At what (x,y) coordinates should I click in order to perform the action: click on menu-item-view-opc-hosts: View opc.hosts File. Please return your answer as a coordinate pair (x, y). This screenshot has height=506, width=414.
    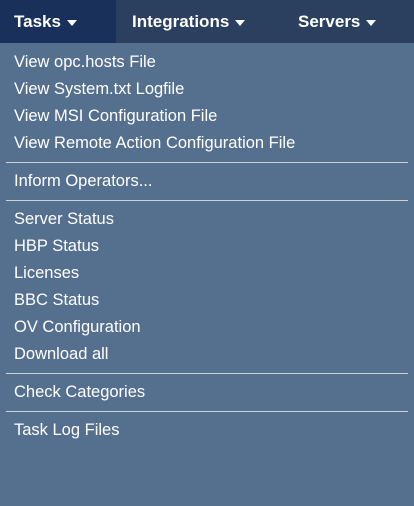
    Looking at the image, I should click on (207, 62).